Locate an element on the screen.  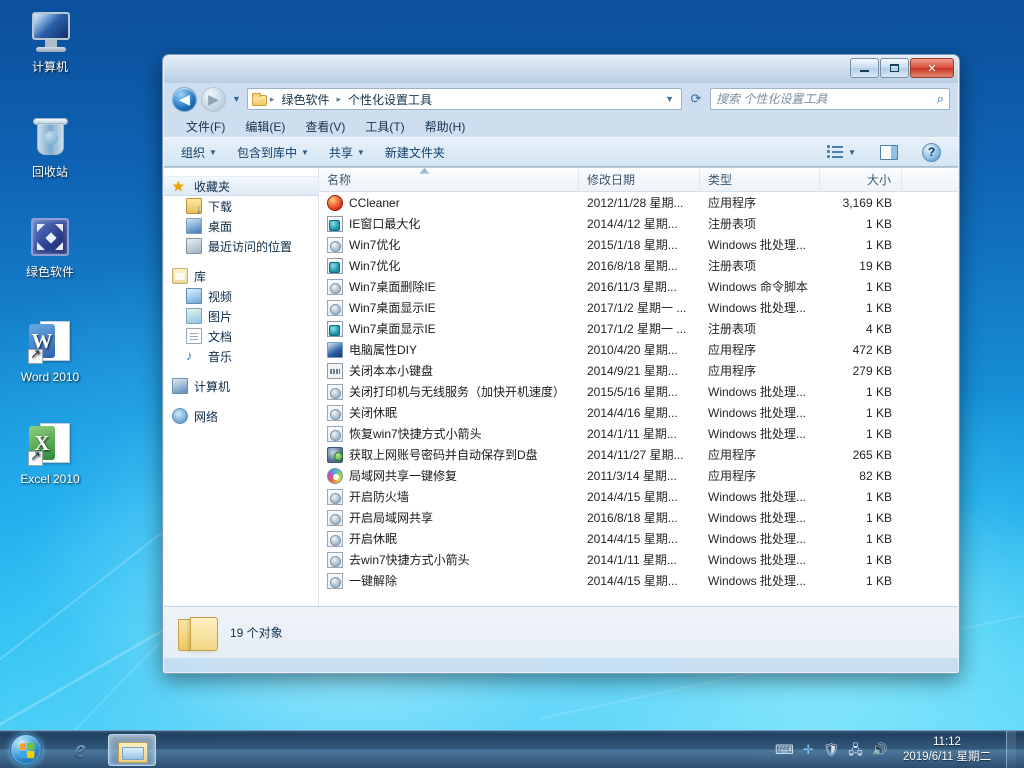
security-icon: 🛡 is located at coordinates (831, 749).